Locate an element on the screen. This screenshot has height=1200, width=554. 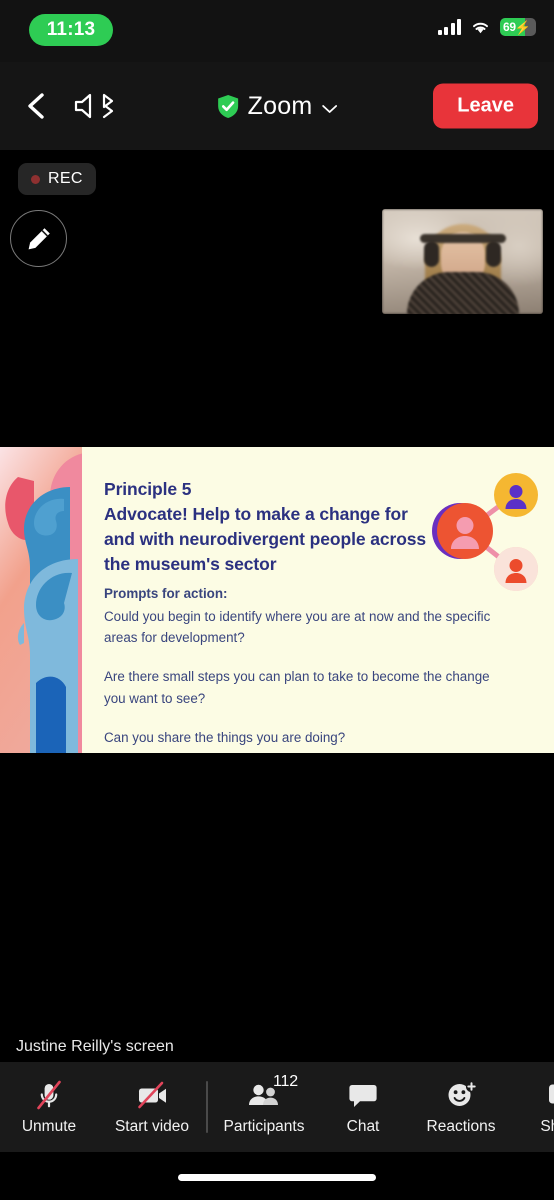
meeting-info-dropdown: Zoom is located at coordinates (277, 106).